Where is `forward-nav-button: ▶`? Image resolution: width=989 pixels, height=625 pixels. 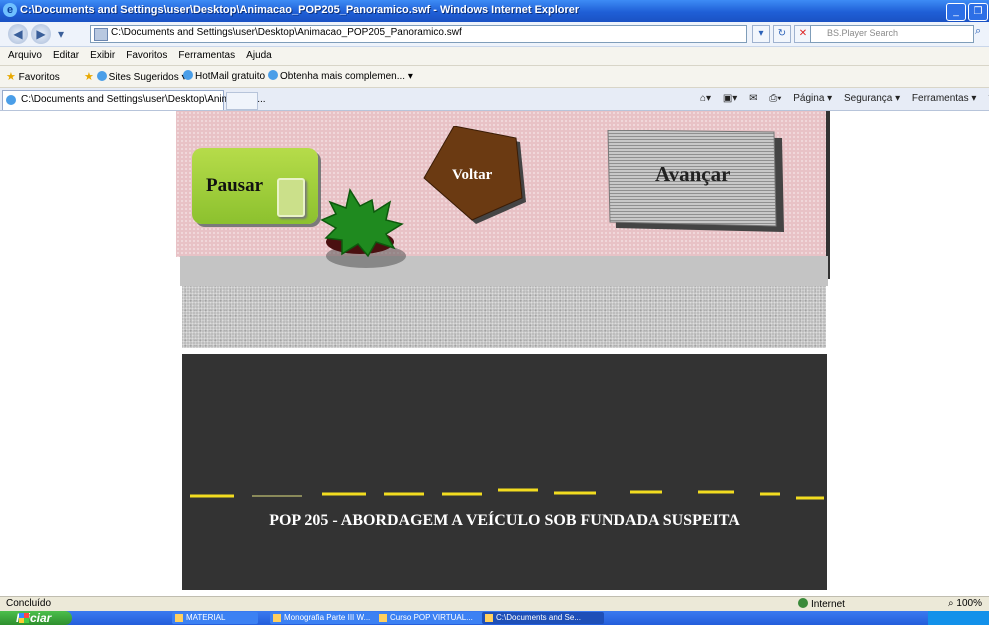
forward-nav-button: ▶ is located at coordinates (41, 34).